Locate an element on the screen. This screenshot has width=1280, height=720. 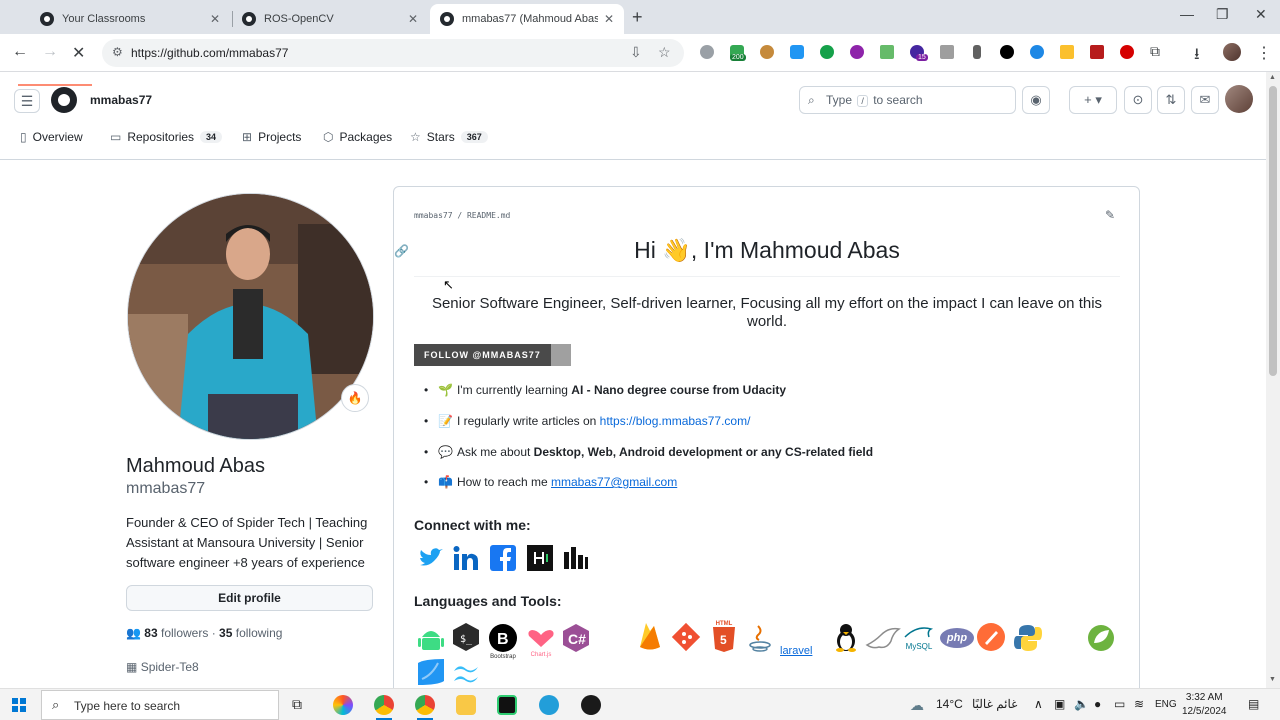
firebase-icon is located at coordinates (650, 636).